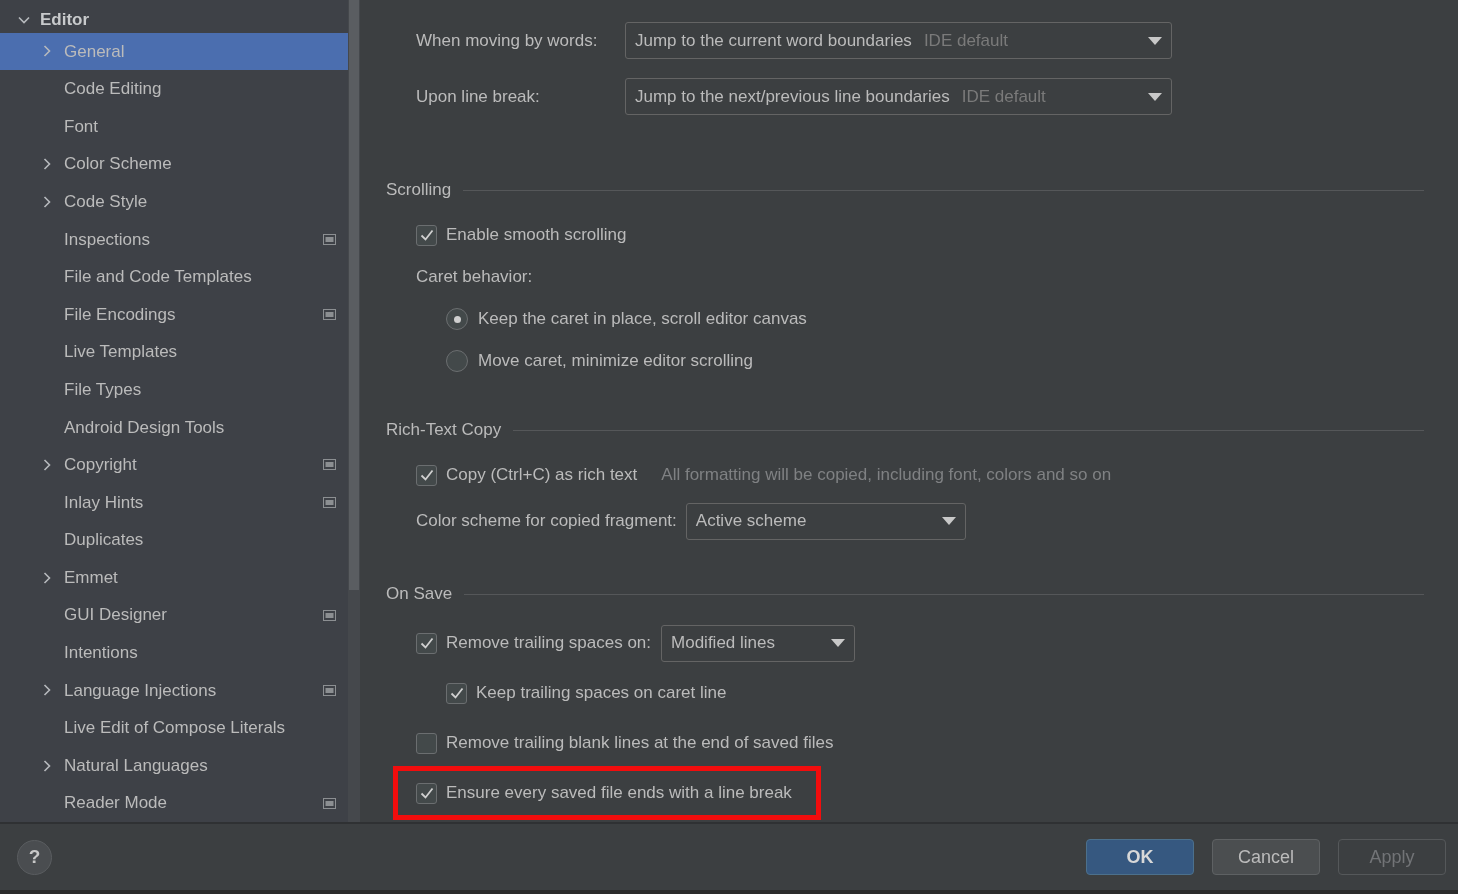  Describe the element at coordinates (174, 314) in the screenshot. I see `tree-item: File Encodings` at that location.